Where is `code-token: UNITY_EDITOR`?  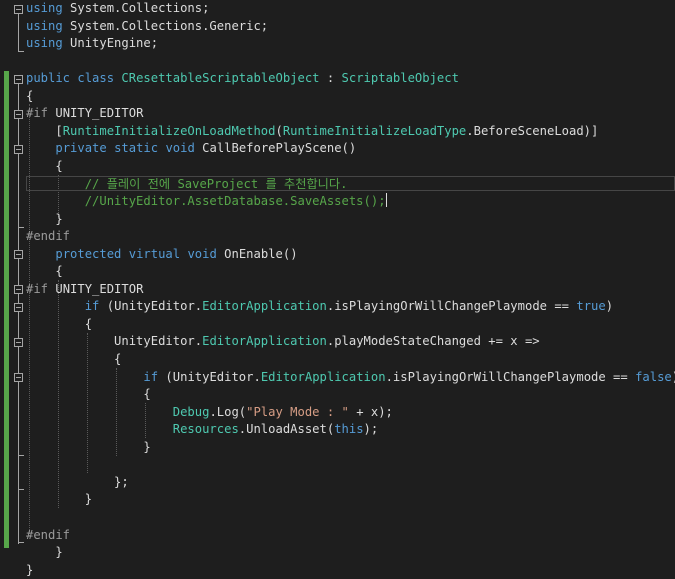
code-token: UNITY_EDITOR is located at coordinates (96, 113).